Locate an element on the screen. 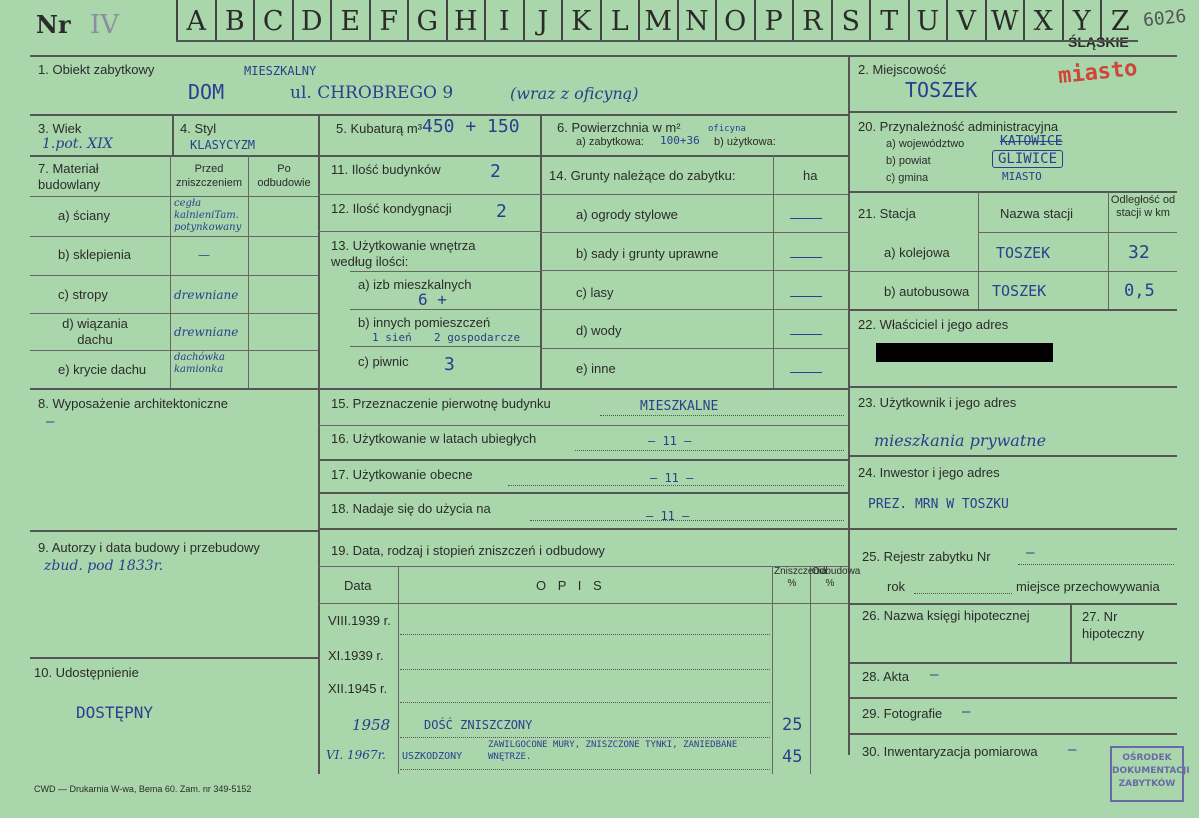 The width and height of the screenshot is (1199, 818). field-7-row-value: drewniane is located at coordinates (206, 295).